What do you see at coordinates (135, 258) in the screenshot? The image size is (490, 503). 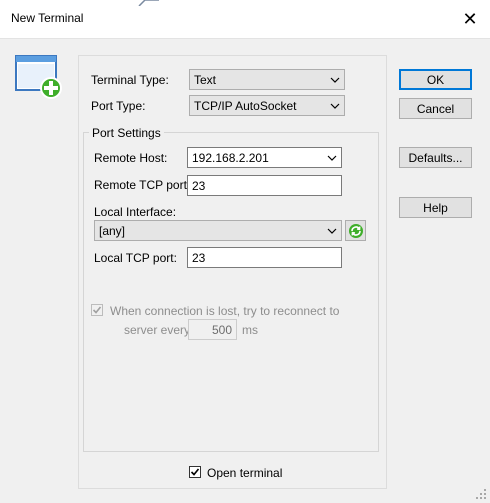 I see `local-tcp-port-label: Local TCP port:` at bounding box center [135, 258].